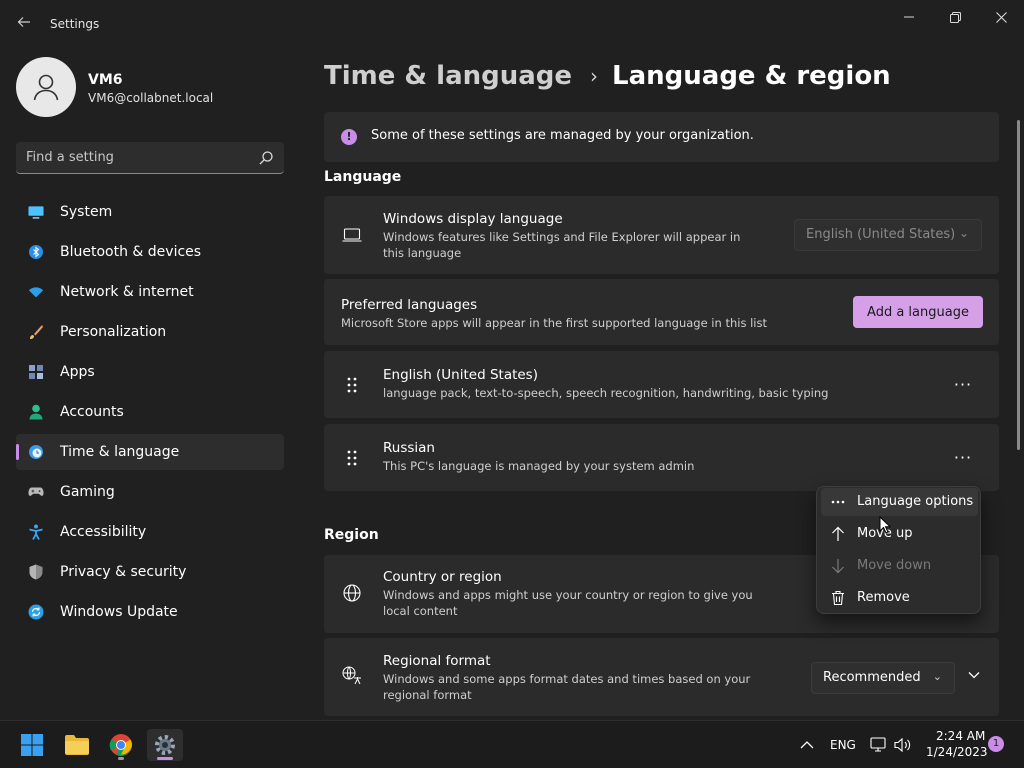  I want to click on menu-item-remove: Remove, so click(899, 598).